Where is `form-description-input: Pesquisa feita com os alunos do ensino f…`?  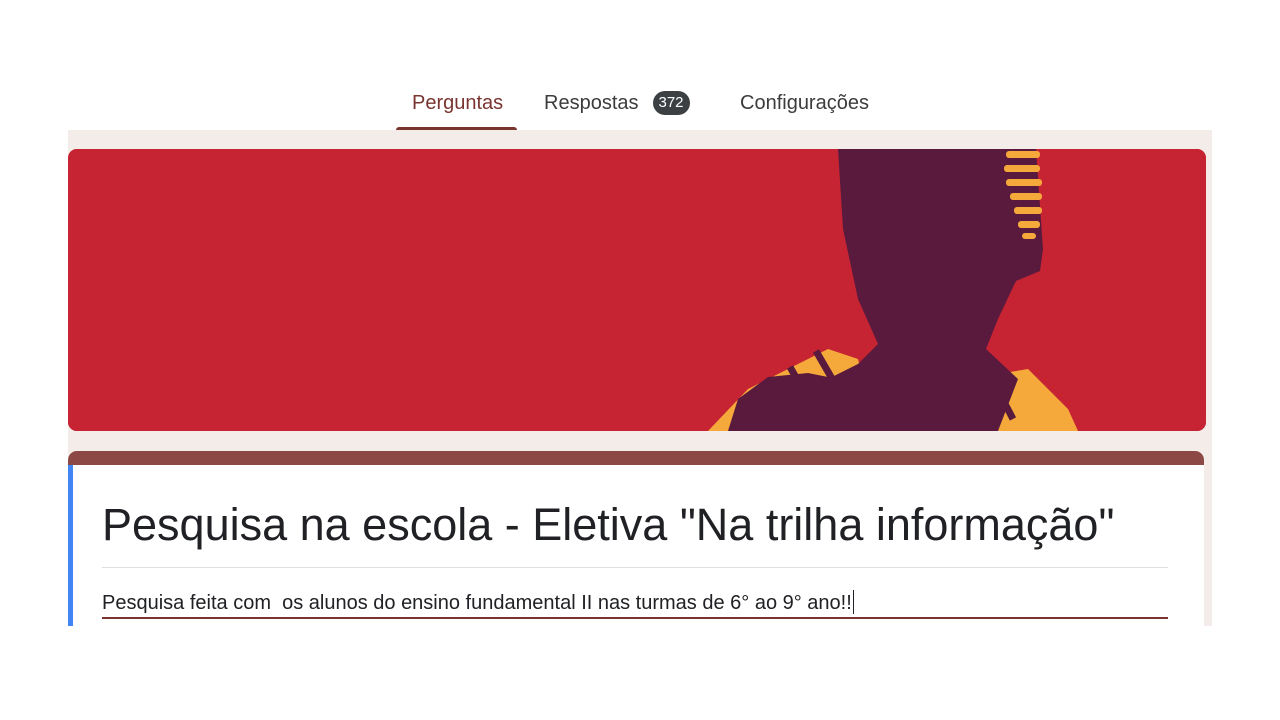
form-description-input: Pesquisa feita com os alunos do ensino f… is located at coordinates (478, 603).